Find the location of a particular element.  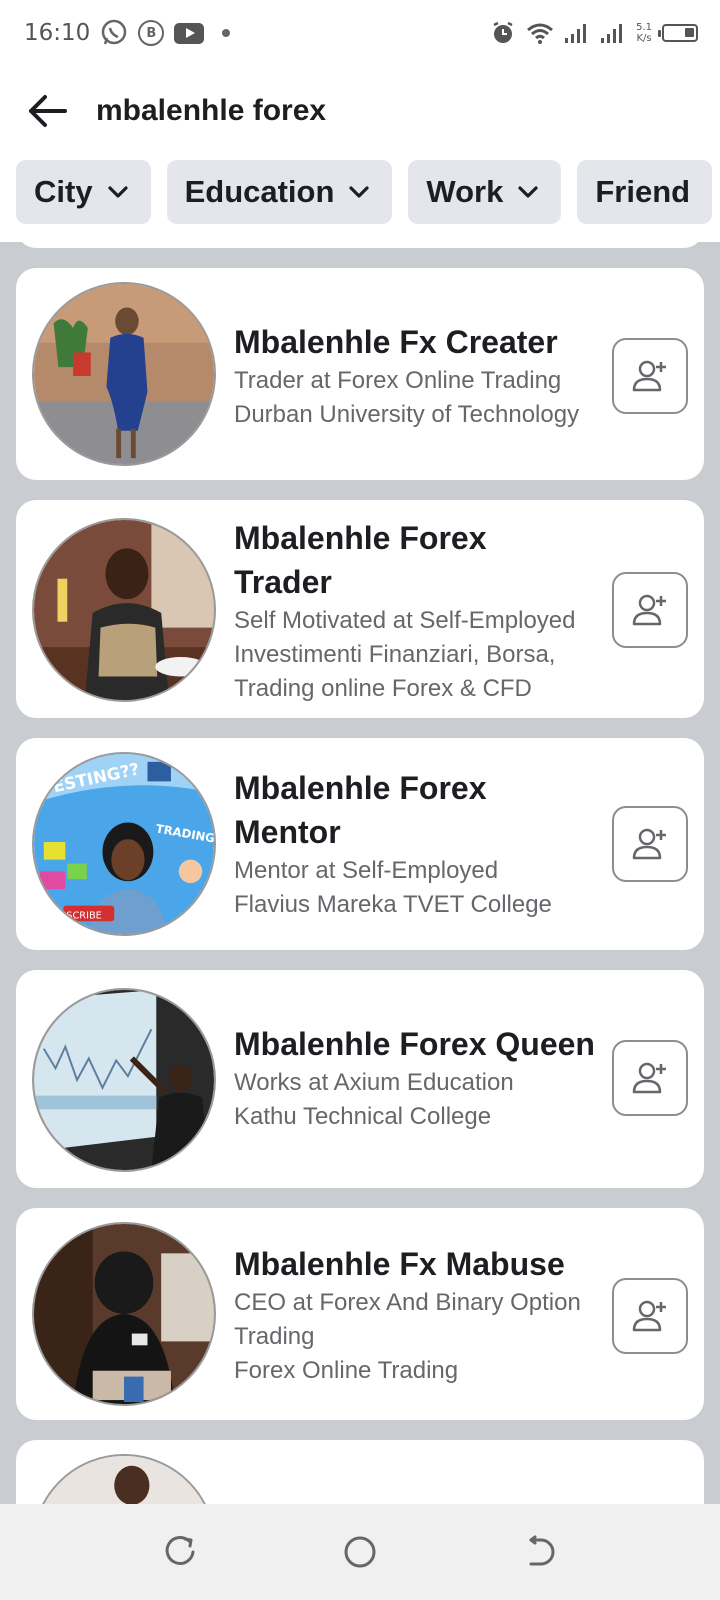

network-speed-value: 5.1 is located at coordinates (644, 27).